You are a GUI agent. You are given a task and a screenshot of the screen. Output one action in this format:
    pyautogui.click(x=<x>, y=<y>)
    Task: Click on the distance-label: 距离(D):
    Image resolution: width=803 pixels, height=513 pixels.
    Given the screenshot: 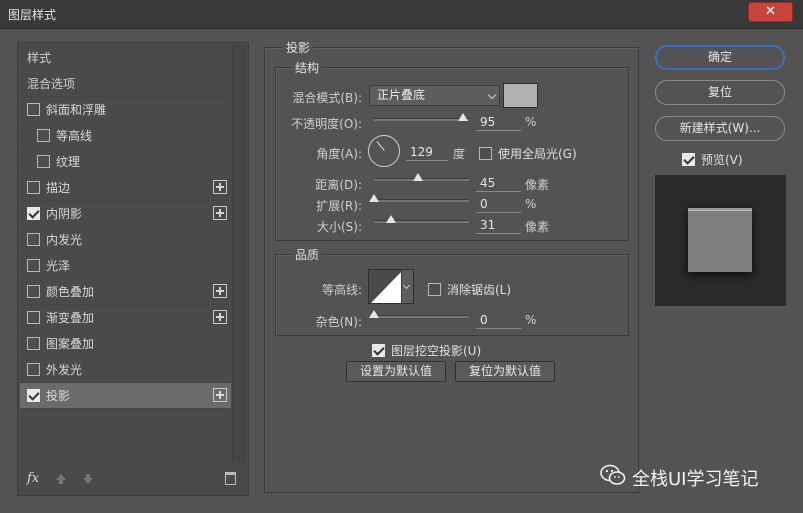 What is the action you would take?
    pyautogui.click(x=338, y=185)
    